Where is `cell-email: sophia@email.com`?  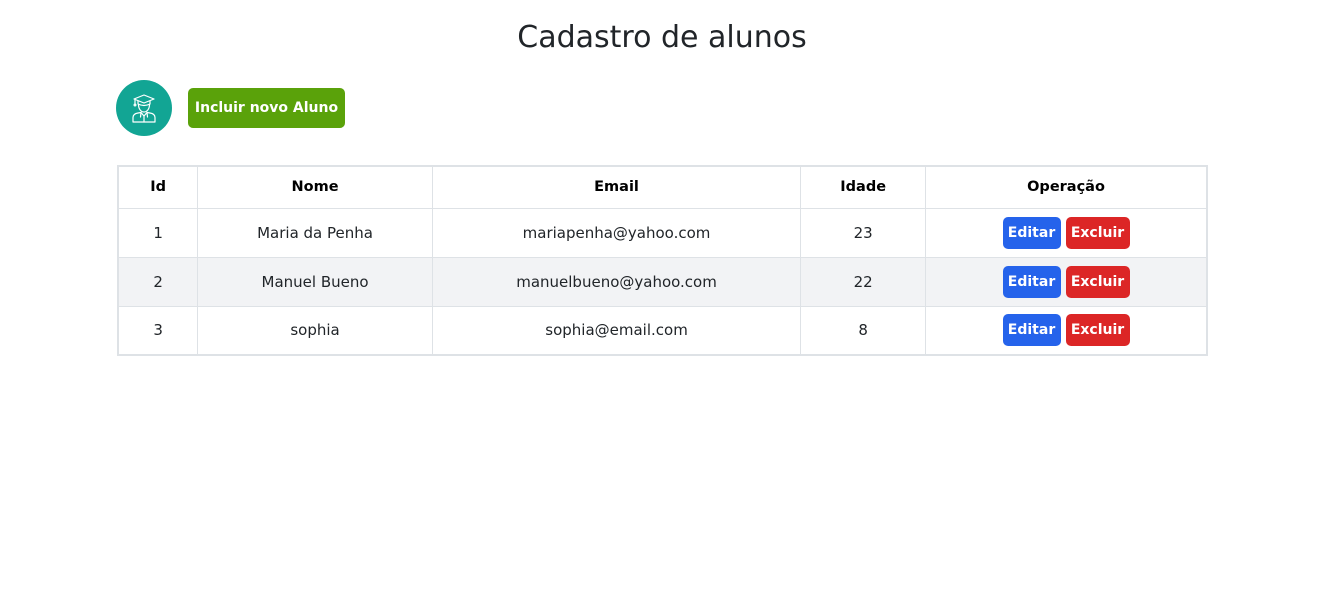
cell-email: sophia@email.com is located at coordinates (616, 330).